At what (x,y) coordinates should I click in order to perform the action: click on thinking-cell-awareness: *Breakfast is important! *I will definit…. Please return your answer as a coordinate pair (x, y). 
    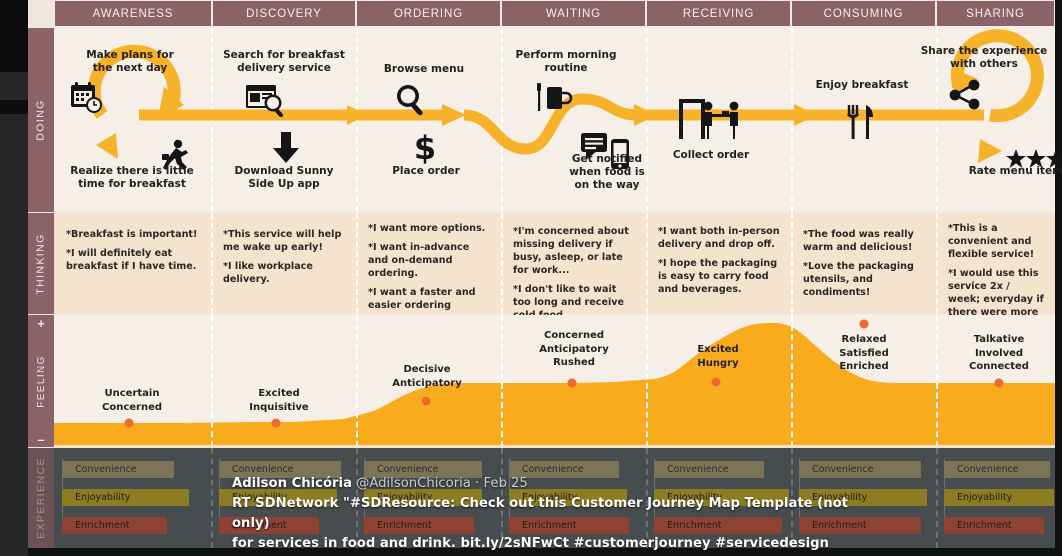
    Looking at the image, I should click on (132, 263).